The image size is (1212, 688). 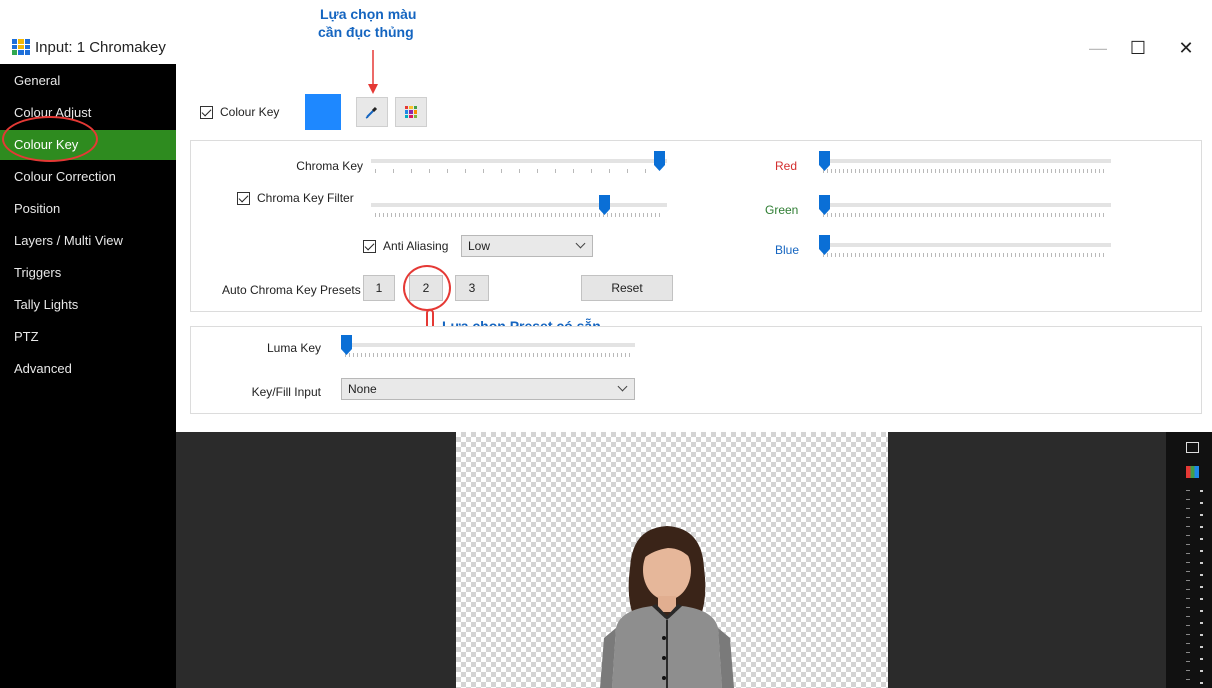 What do you see at coordinates (305, 198) in the screenshot?
I see `chroma-key-filter-label: Chroma Key Filter` at bounding box center [305, 198].